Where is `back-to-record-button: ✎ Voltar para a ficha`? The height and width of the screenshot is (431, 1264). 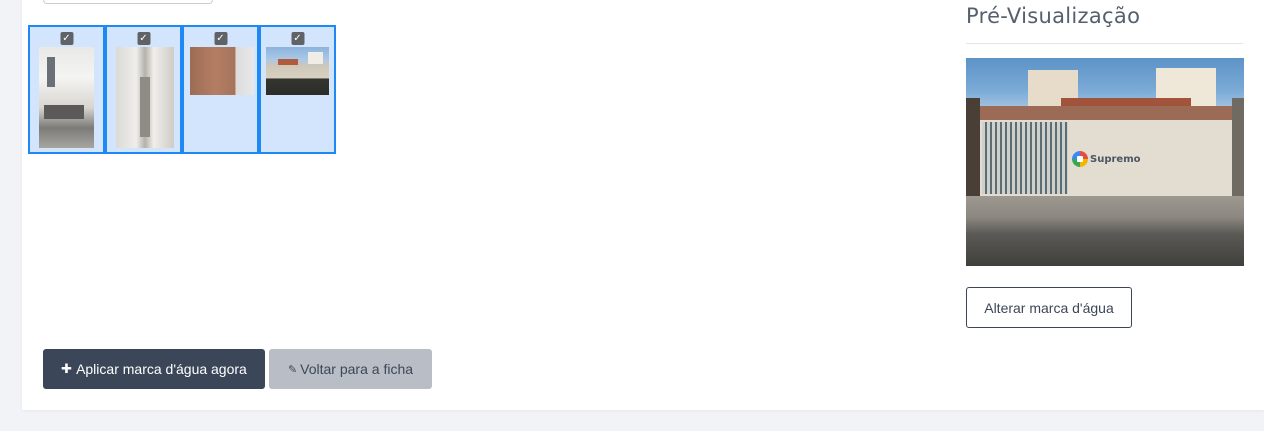
back-to-record-button: ✎ Voltar para a ficha is located at coordinates (350, 369).